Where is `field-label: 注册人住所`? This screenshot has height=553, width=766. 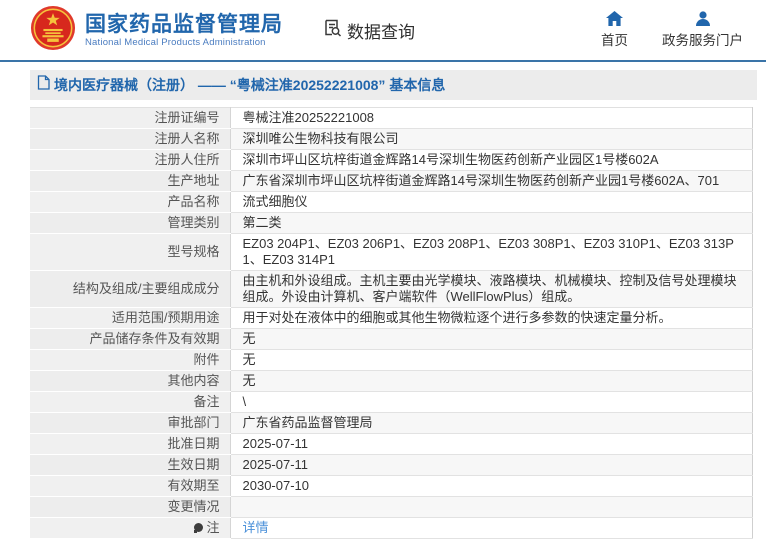 field-label: 注册人住所 is located at coordinates (130, 160).